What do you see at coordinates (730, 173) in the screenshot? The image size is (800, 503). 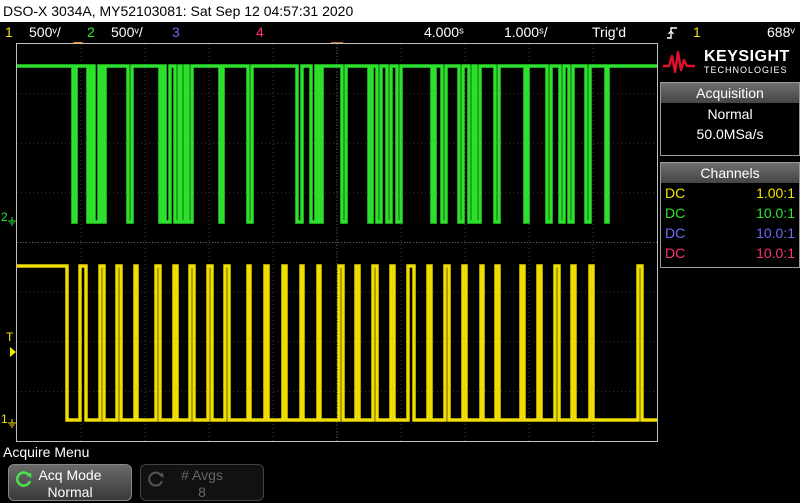 I see `channels-header: Channels` at bounding box center [730, 173].